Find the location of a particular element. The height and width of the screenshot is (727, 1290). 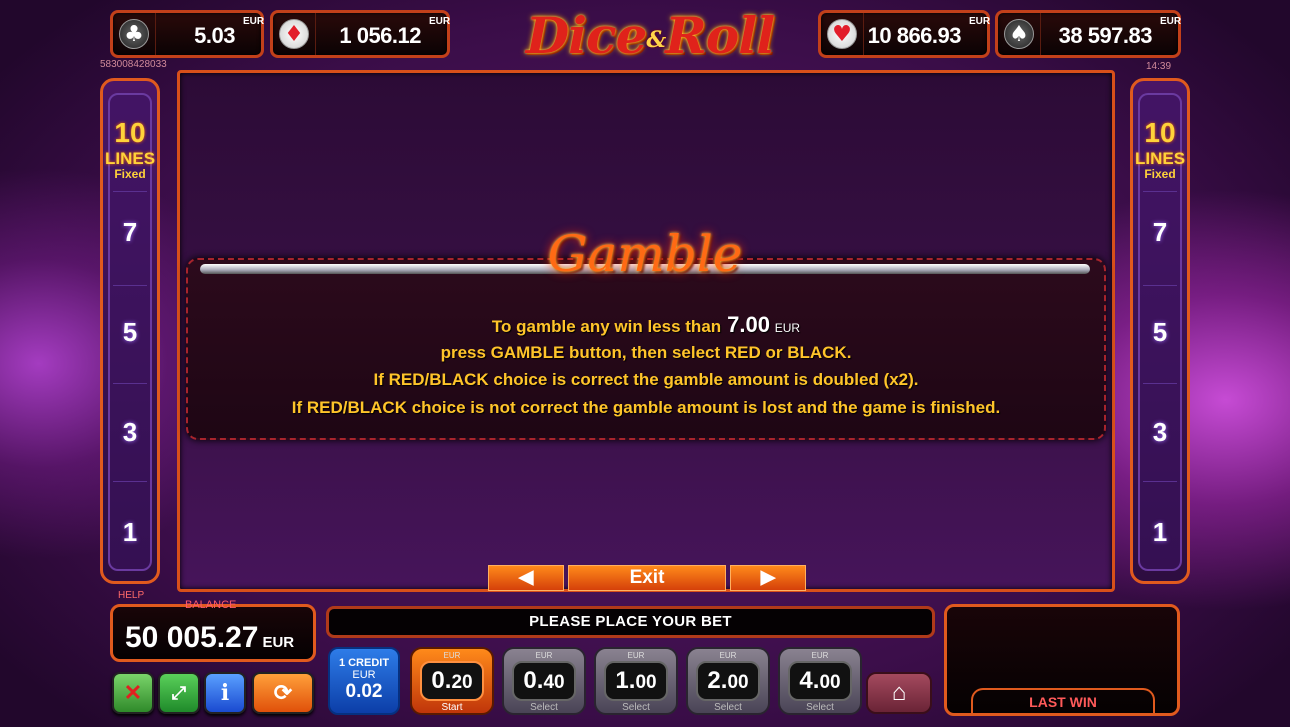

jackpot-value: 38 597.83 is located at coordinates (1105, 35).